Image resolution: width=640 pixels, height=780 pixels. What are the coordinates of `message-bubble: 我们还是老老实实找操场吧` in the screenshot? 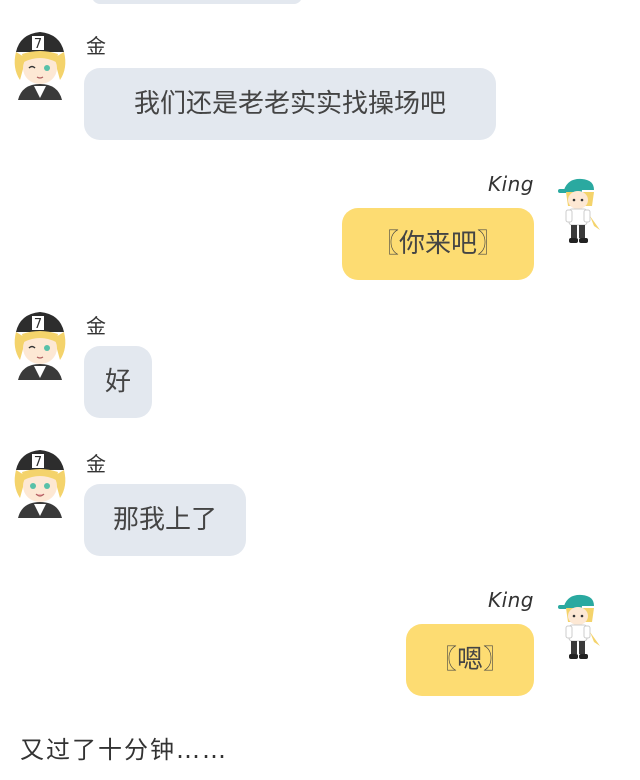 It's located at (290, 104).